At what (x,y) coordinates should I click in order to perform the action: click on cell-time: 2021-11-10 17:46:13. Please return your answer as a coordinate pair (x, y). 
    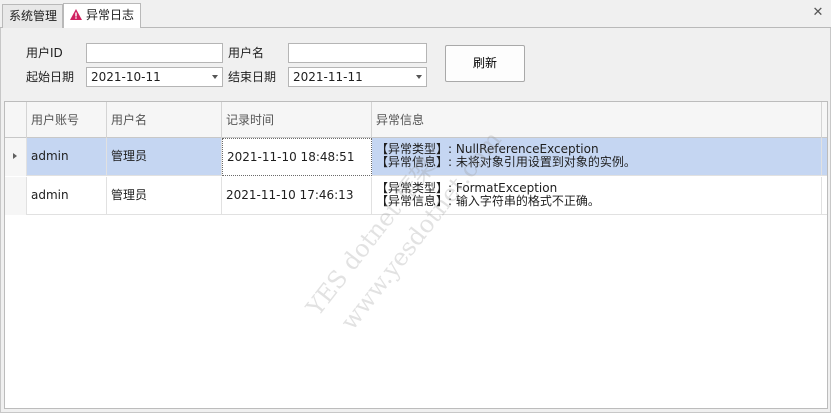
    Looking at the image, I should click on (297, 196).